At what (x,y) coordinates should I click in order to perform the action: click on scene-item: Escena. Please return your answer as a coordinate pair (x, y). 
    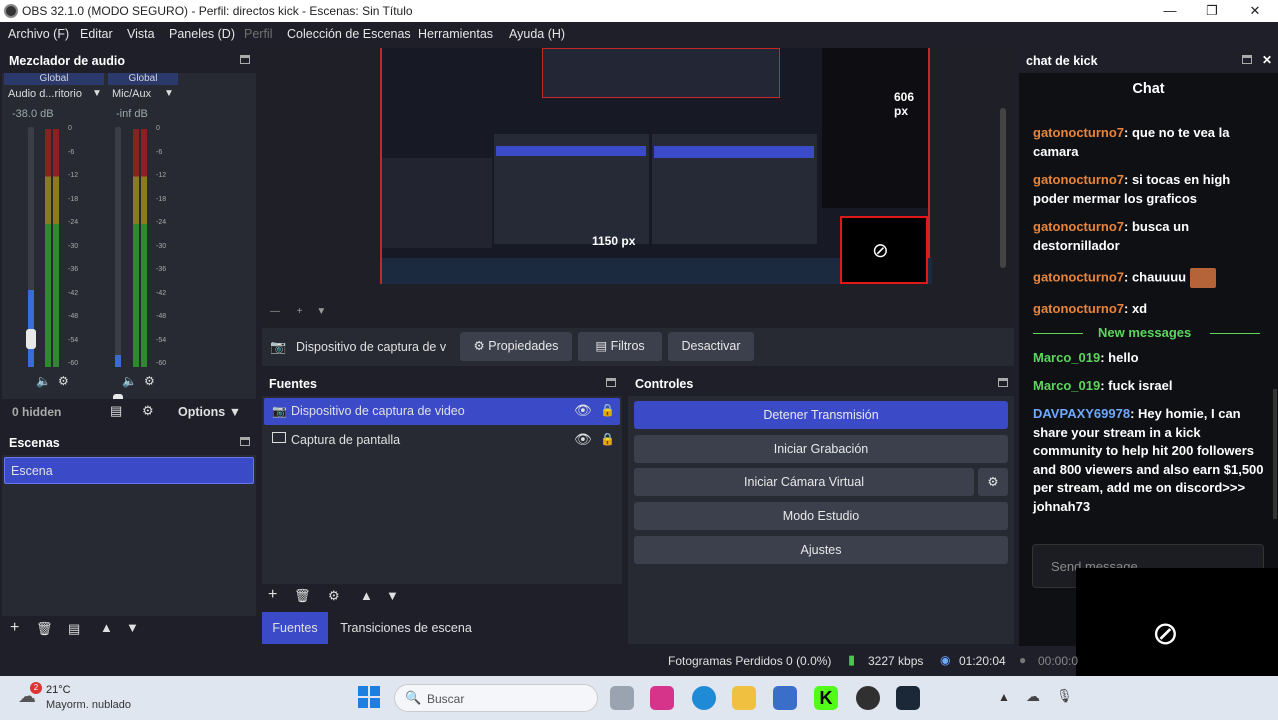
    Looking at the image, I should click on (129, 470).